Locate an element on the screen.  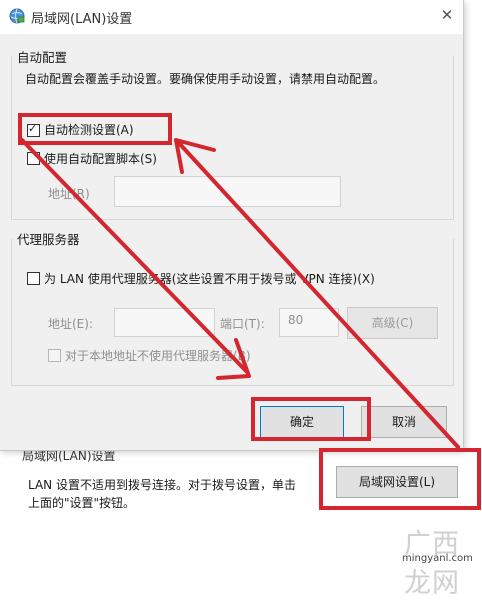
bypass-local-label: 对于本地地址不使用代理服务器(B) is located at coordinates (158, 355).